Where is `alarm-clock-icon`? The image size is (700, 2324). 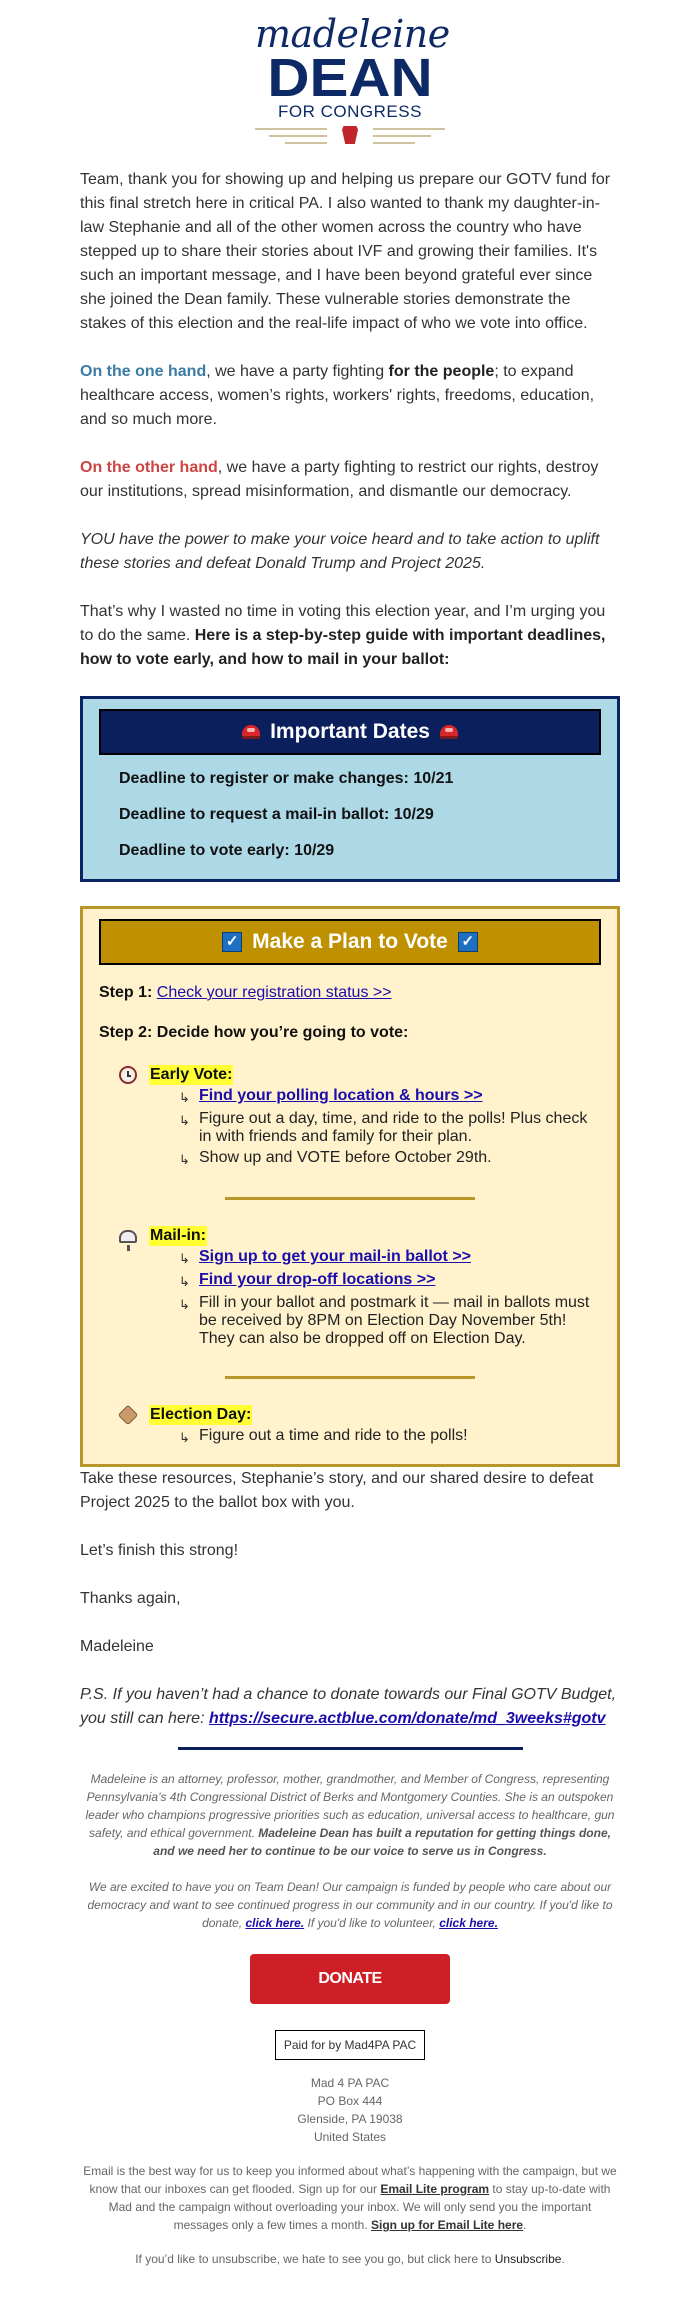 alarm-clock-icon is located at coordinates (128, 1075).